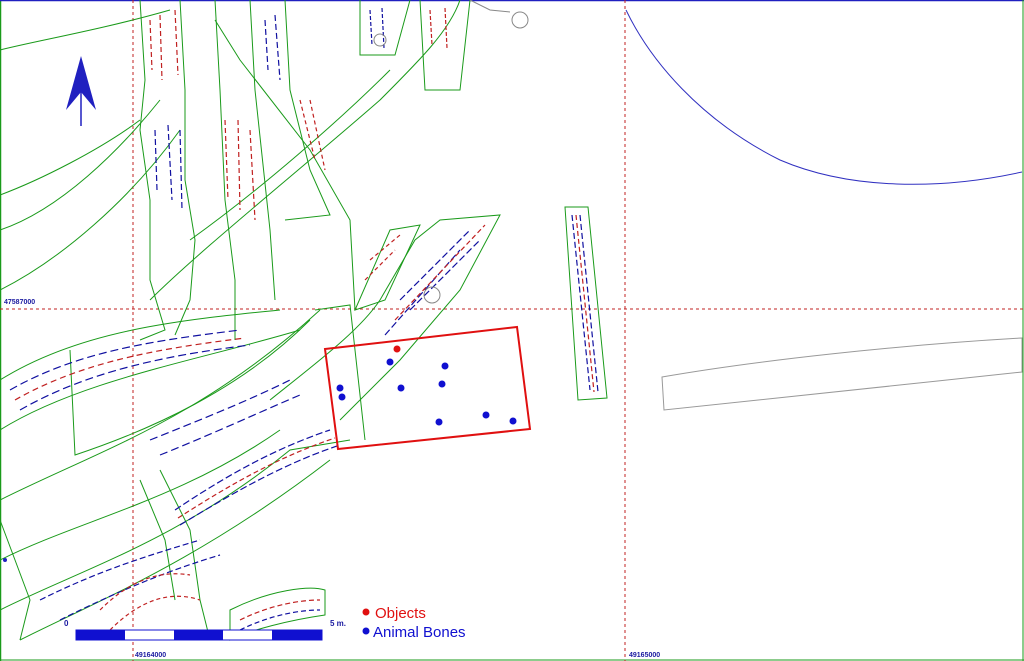  What do you see at coordinates (205, 630) in the screenshot?
I see `scale-bar: 0 5 m.` at bounding box center [205, 630].